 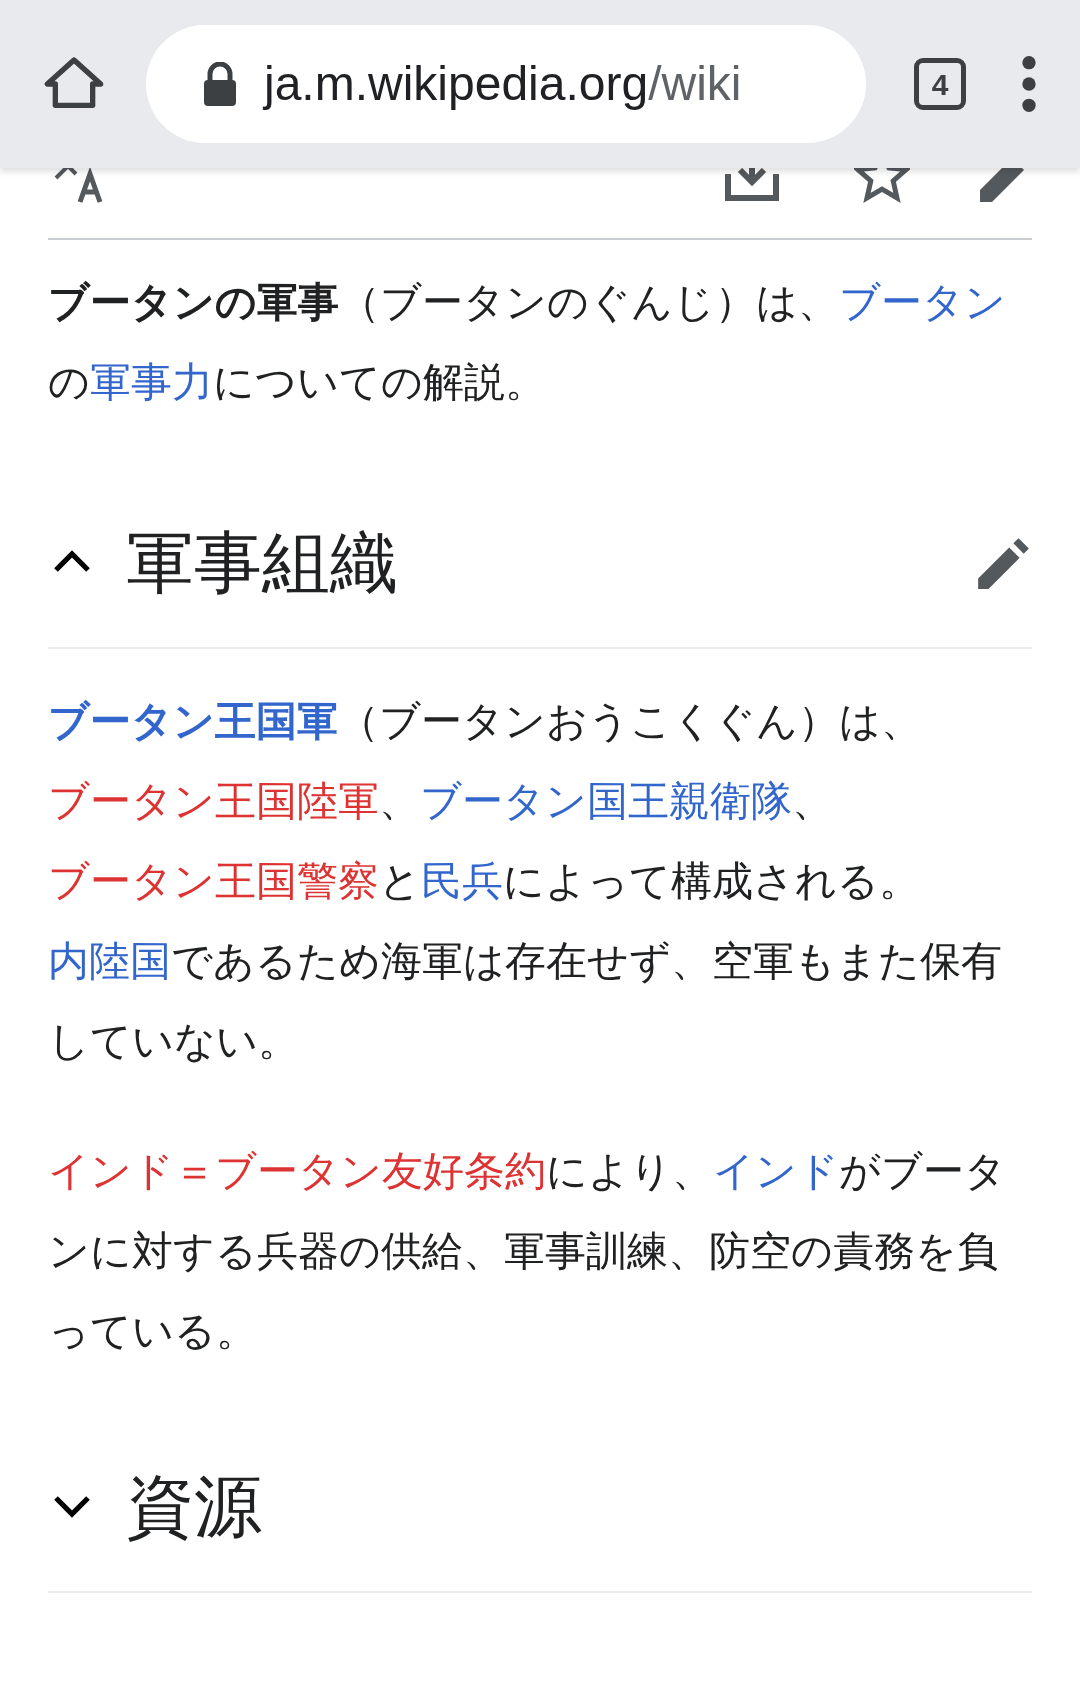 What do you see at coordinates (213, 881) in the screenshot?
I see `link: ブータン王国警察` at bounding box center [213, 881].